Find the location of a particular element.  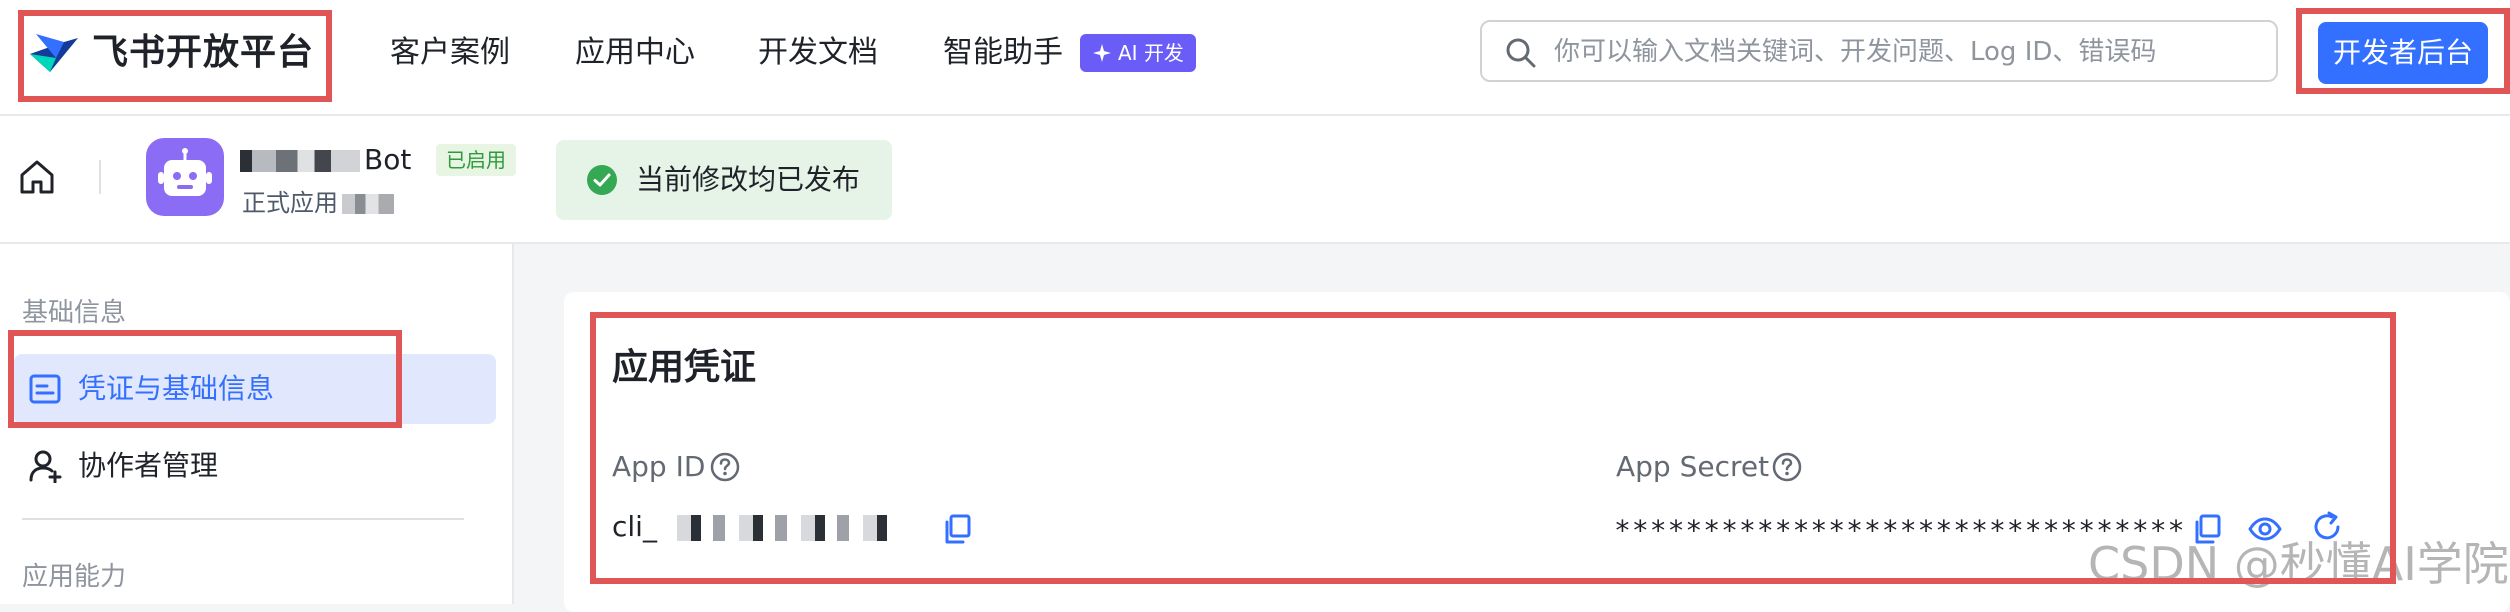

sidebar-item-collaborators-label: 协作者管理 is located at coordinates (148, 465).